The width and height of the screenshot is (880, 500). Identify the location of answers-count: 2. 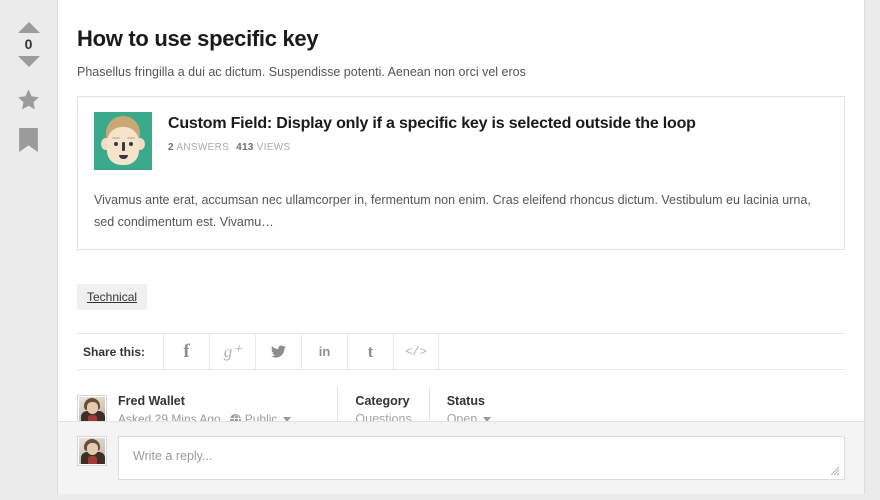
(171, 147).